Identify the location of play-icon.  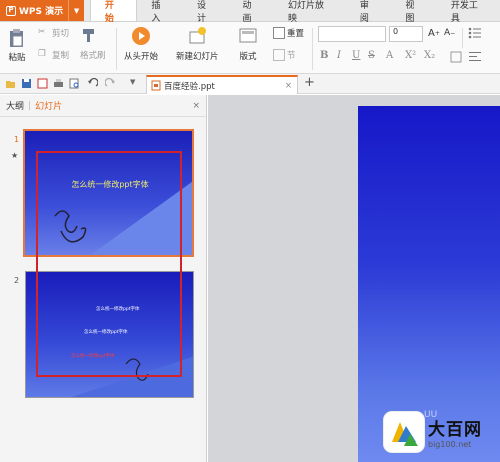
(141, 36).